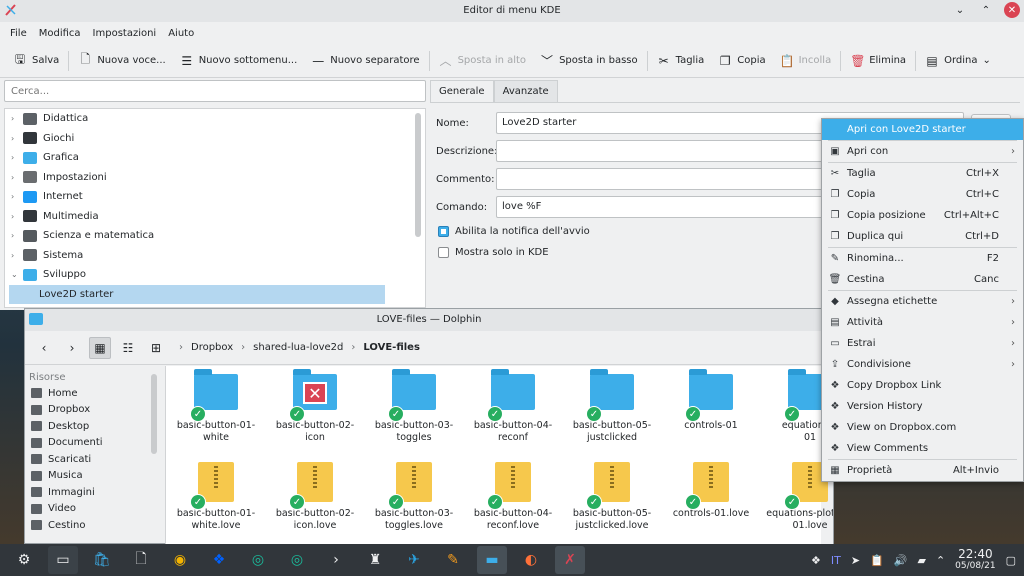 This screenshot has height=576, width=1024. I want to click on chevron-down-icon: ⌄, so click(17, 274).